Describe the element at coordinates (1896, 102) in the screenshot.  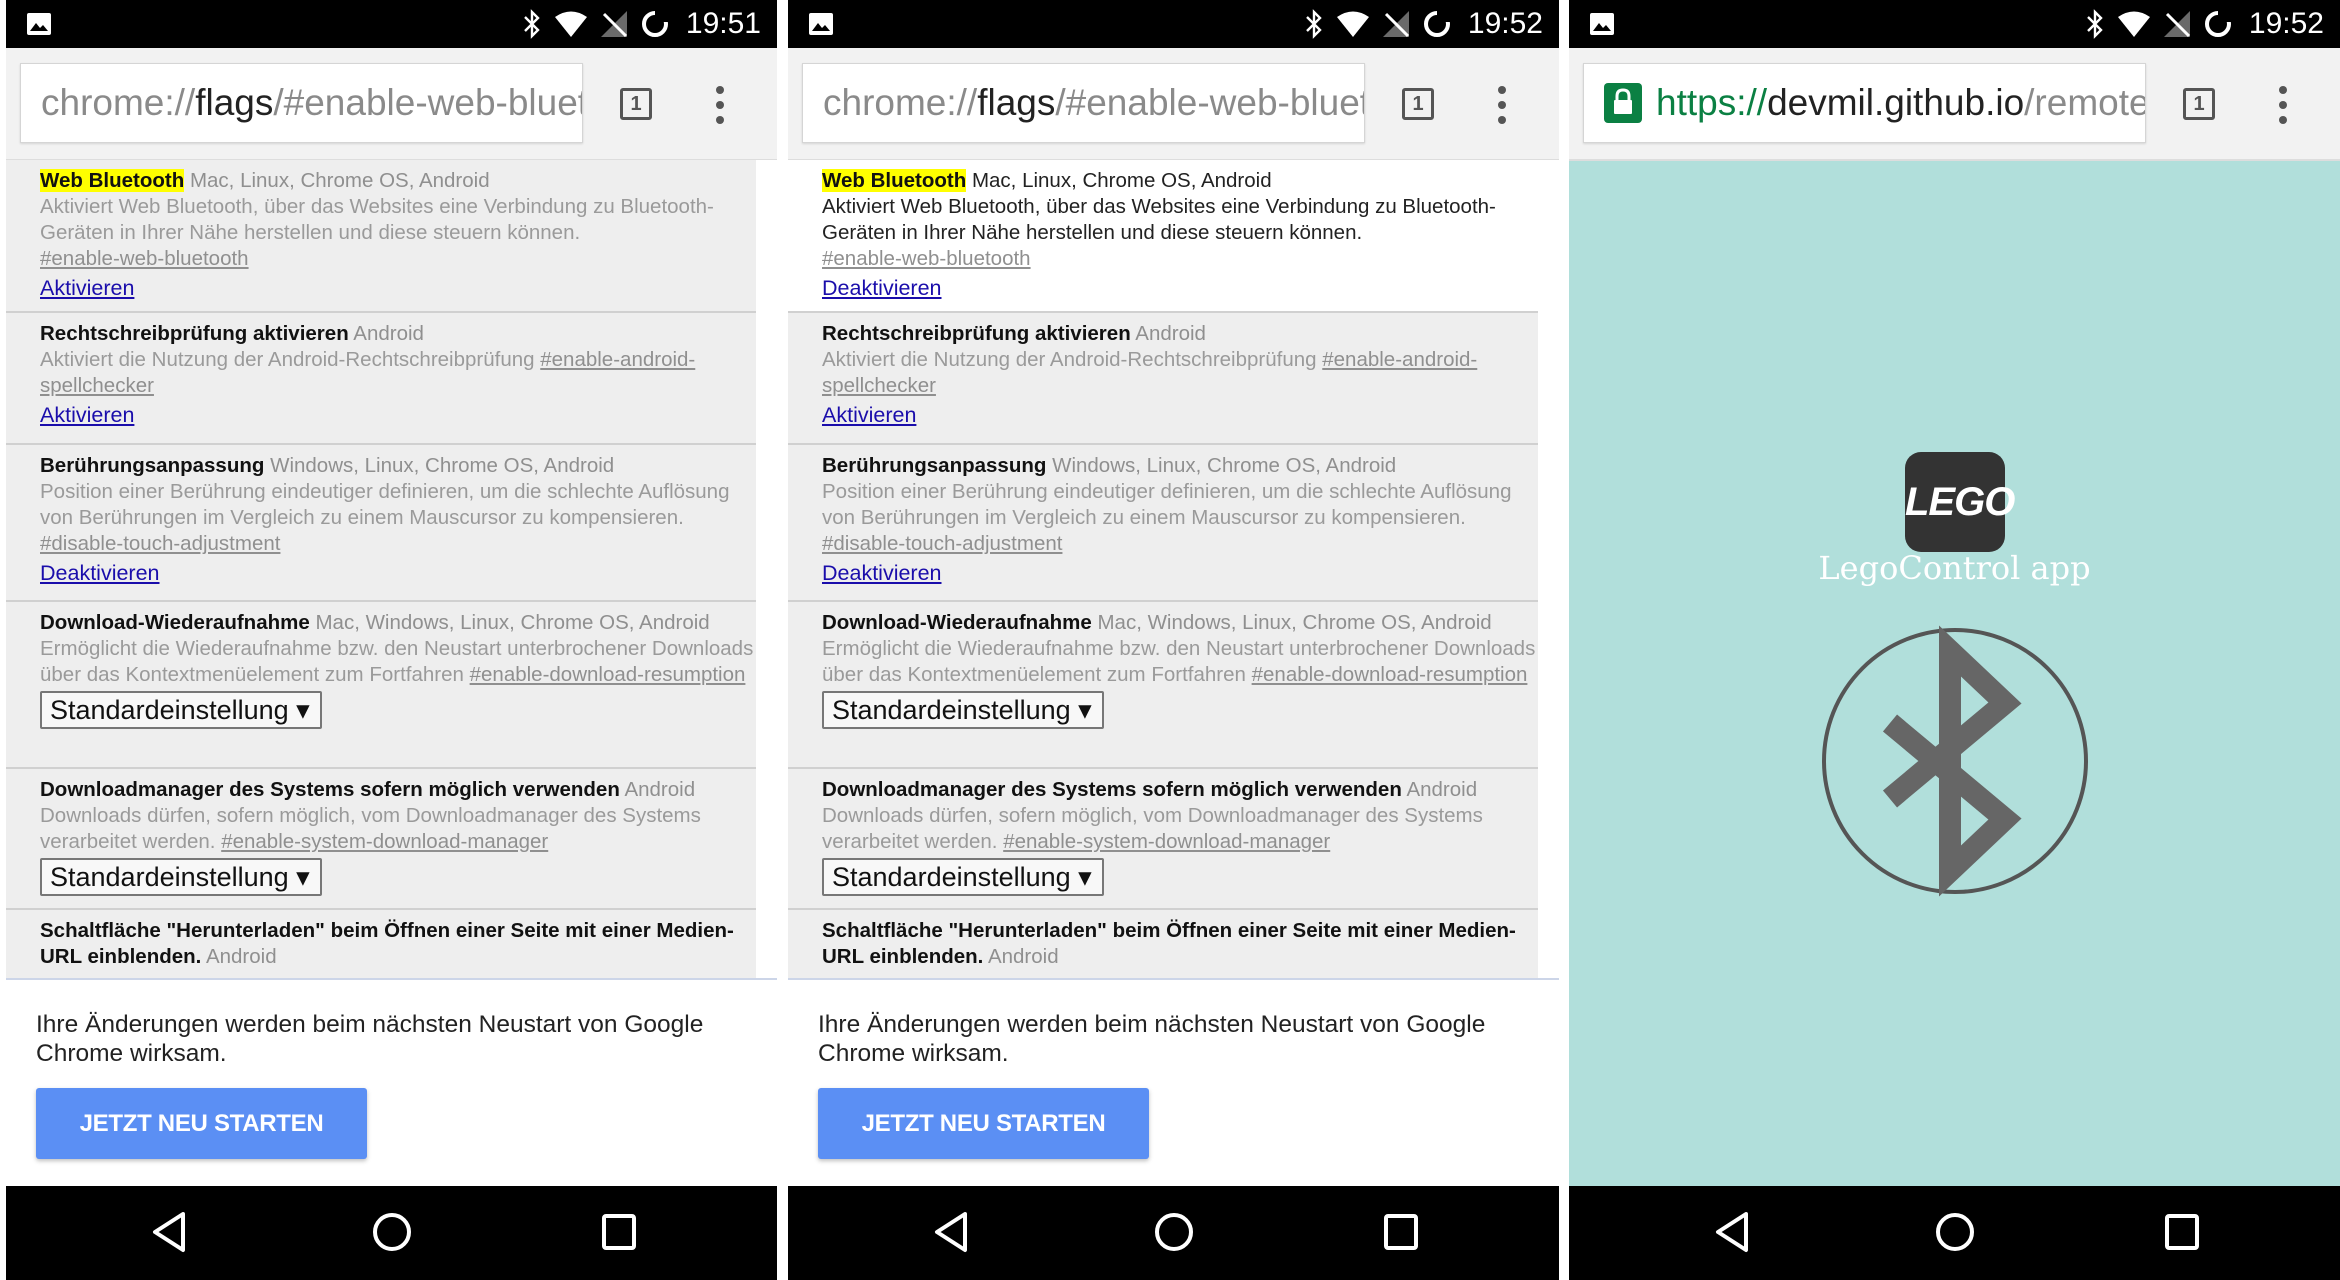
I see `url-host: devmil.github.io` at that location.